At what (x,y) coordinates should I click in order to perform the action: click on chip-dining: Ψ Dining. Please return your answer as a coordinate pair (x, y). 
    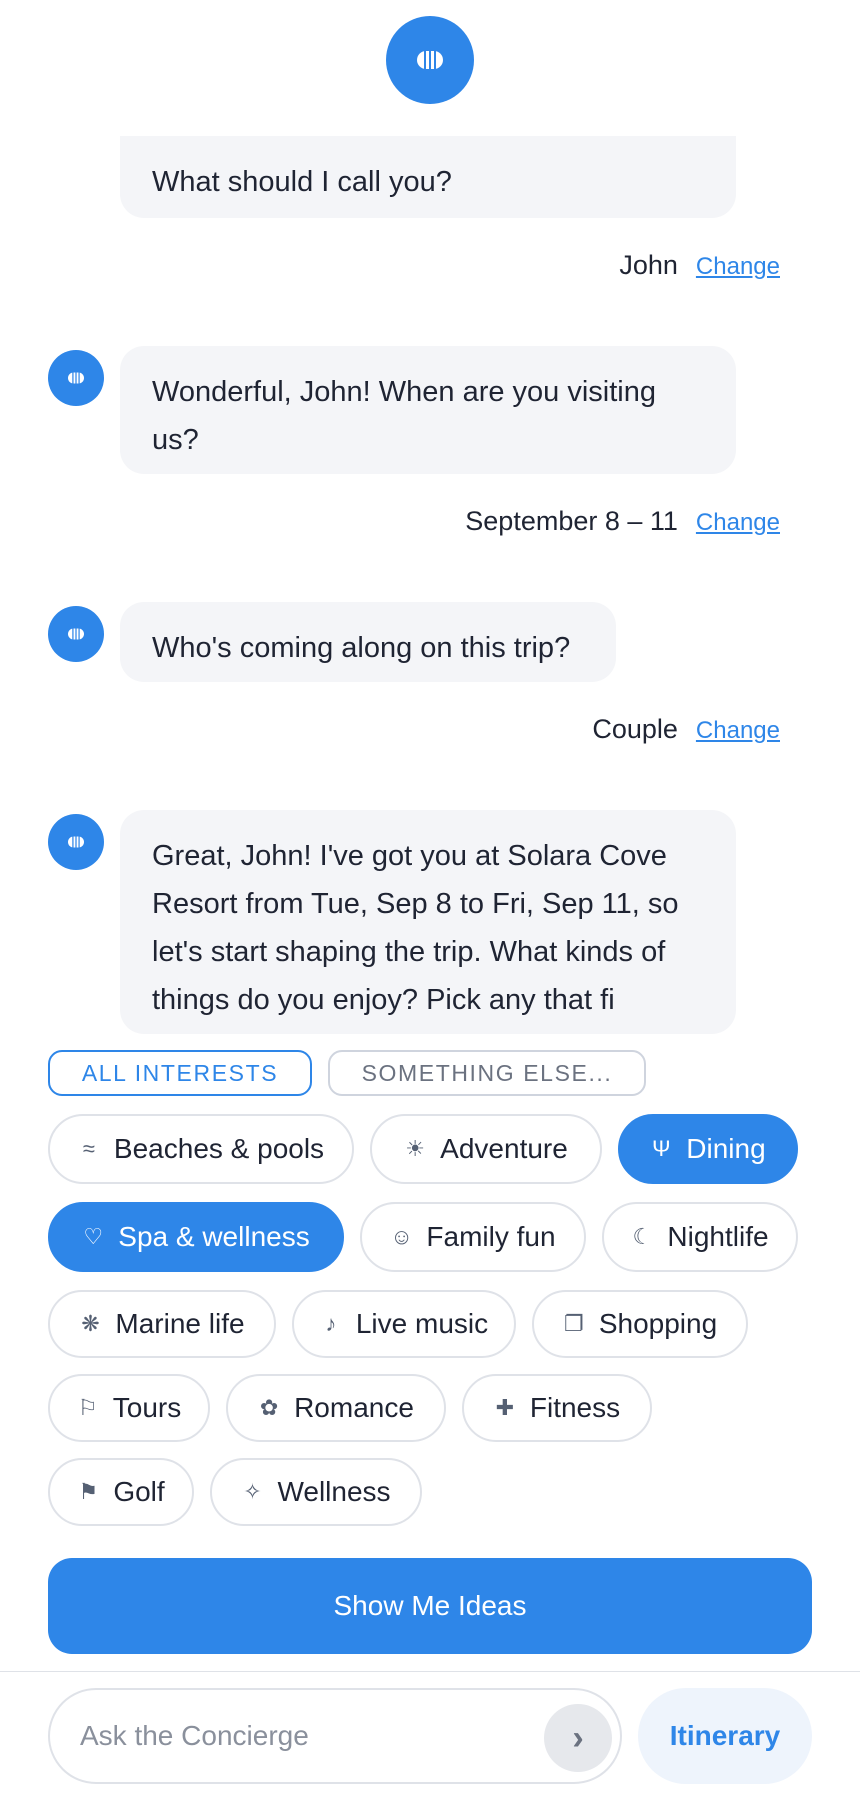
    Looking at the image, I should click on (708, 1149).